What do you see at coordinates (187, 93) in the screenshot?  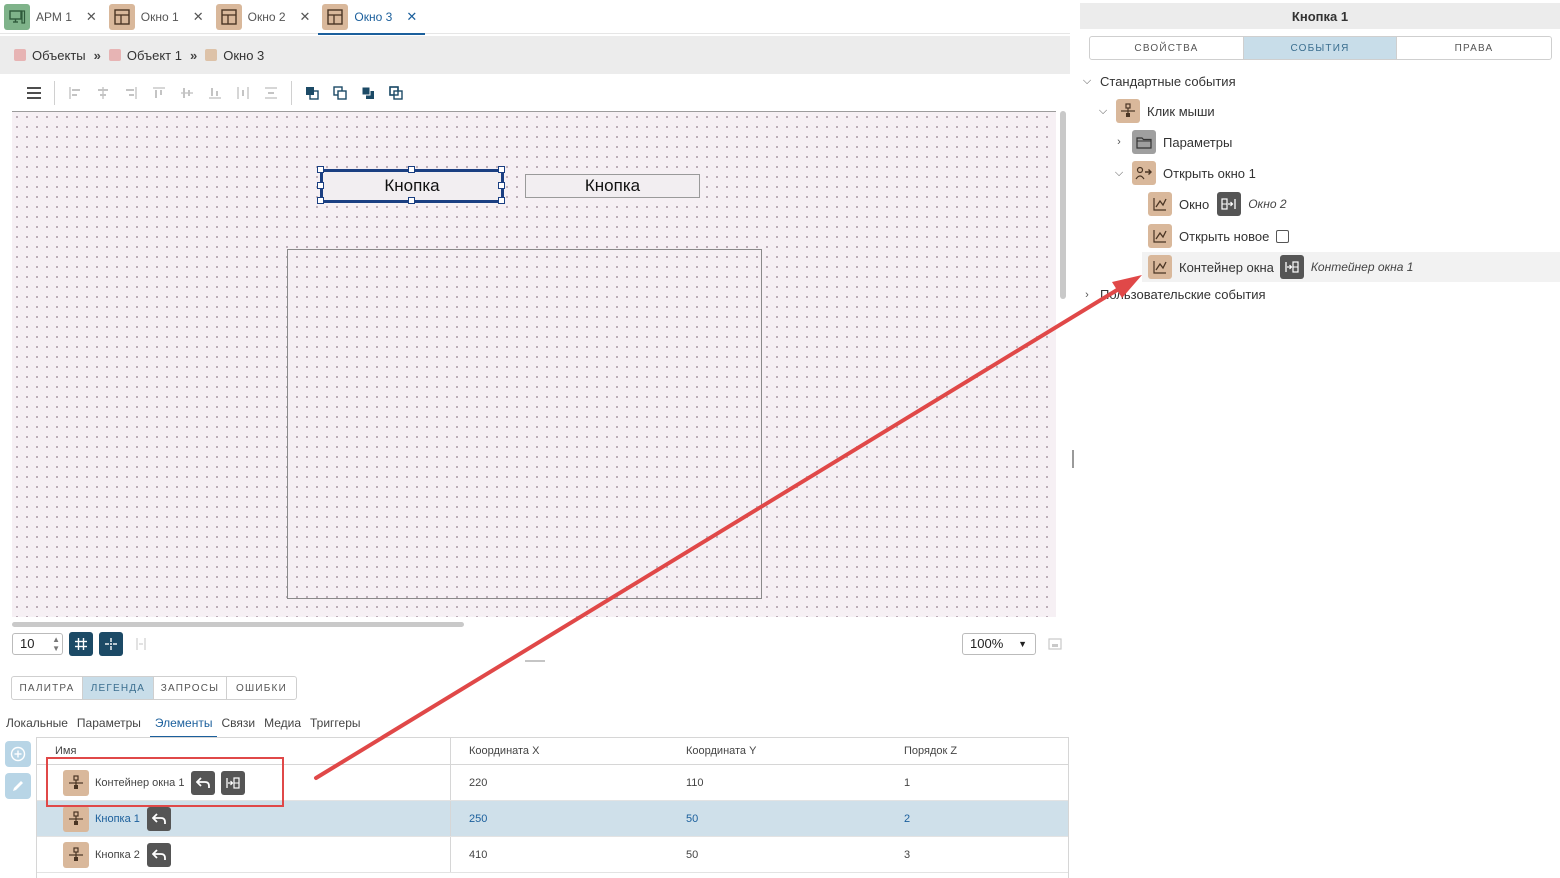 I see `align-middle-vertical-icon` at bounding box center [187, 93].